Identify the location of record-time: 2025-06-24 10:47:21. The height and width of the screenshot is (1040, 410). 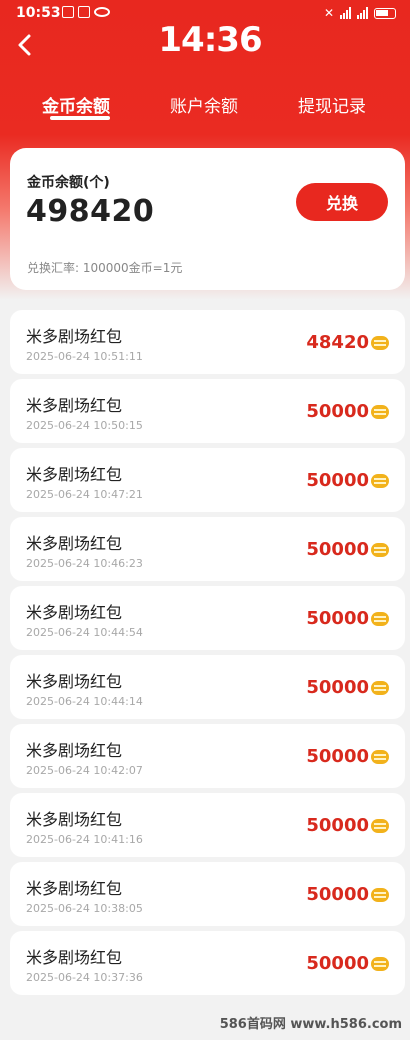
(84, 494).